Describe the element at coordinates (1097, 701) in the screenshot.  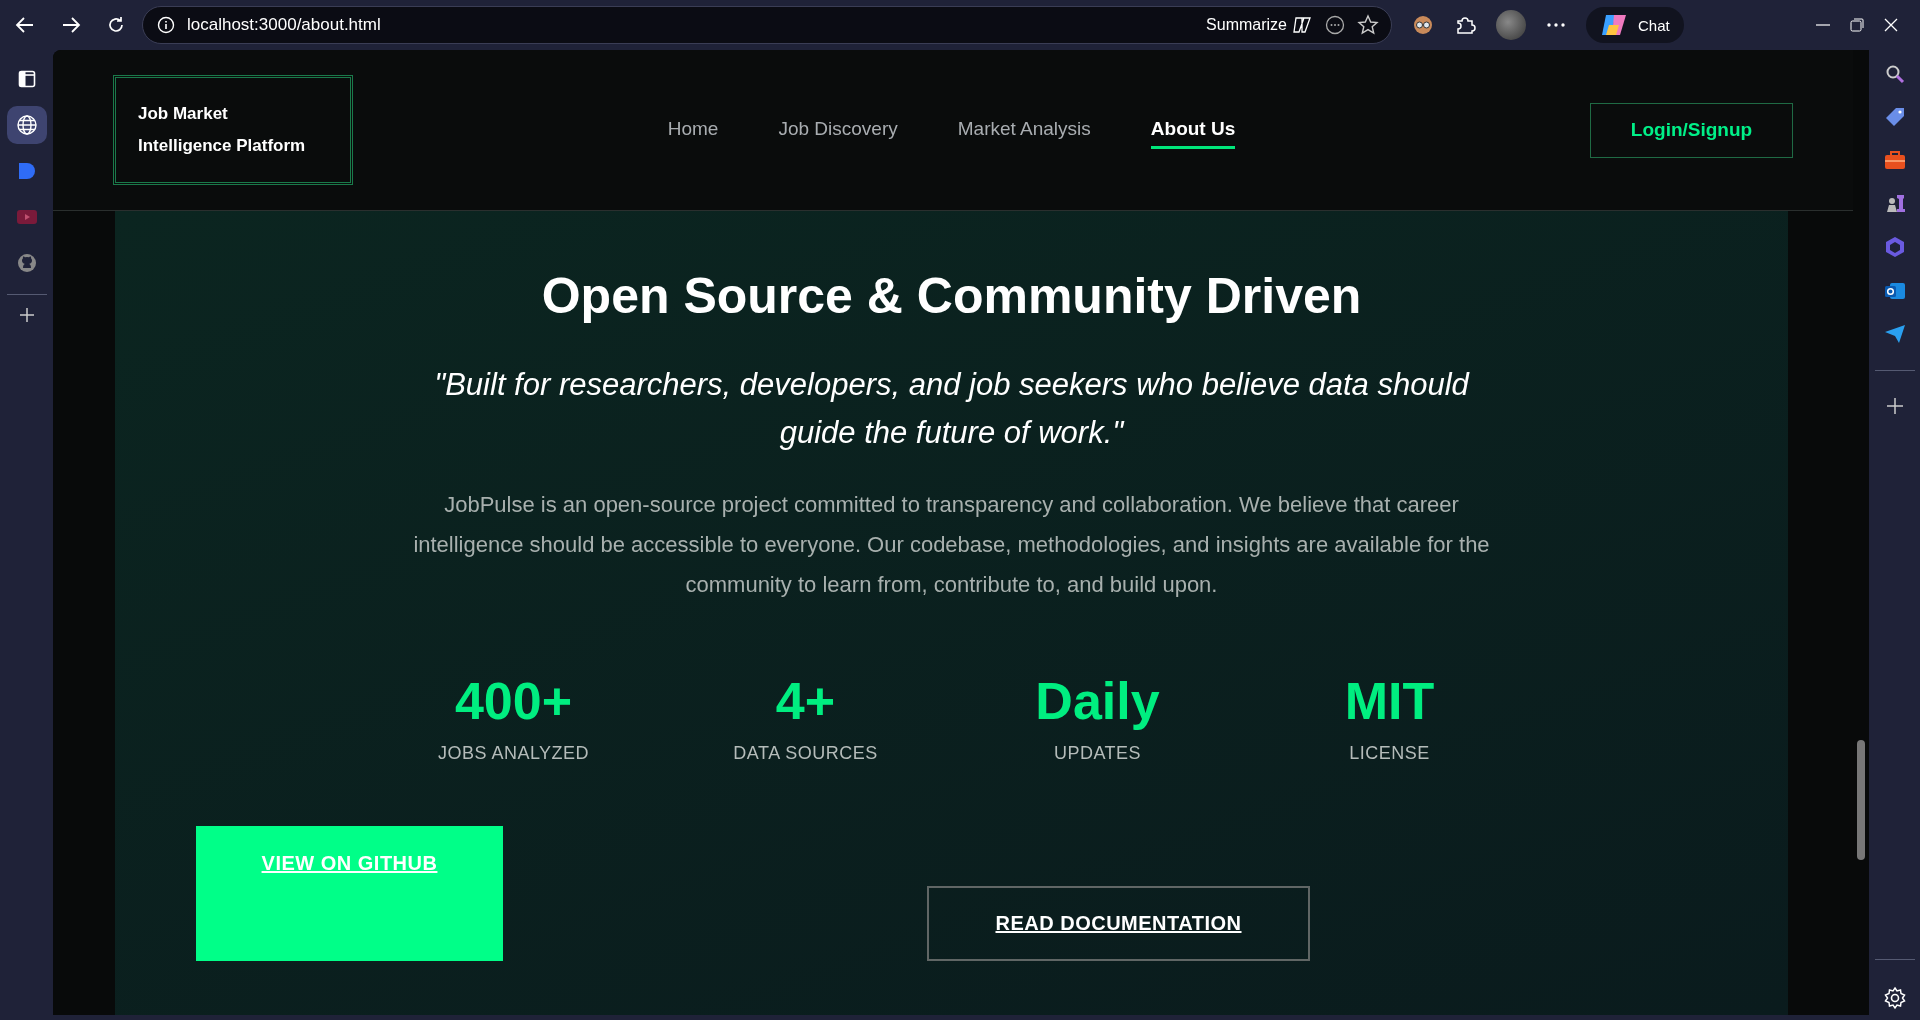
I see `stat-value: Daily` at that location.